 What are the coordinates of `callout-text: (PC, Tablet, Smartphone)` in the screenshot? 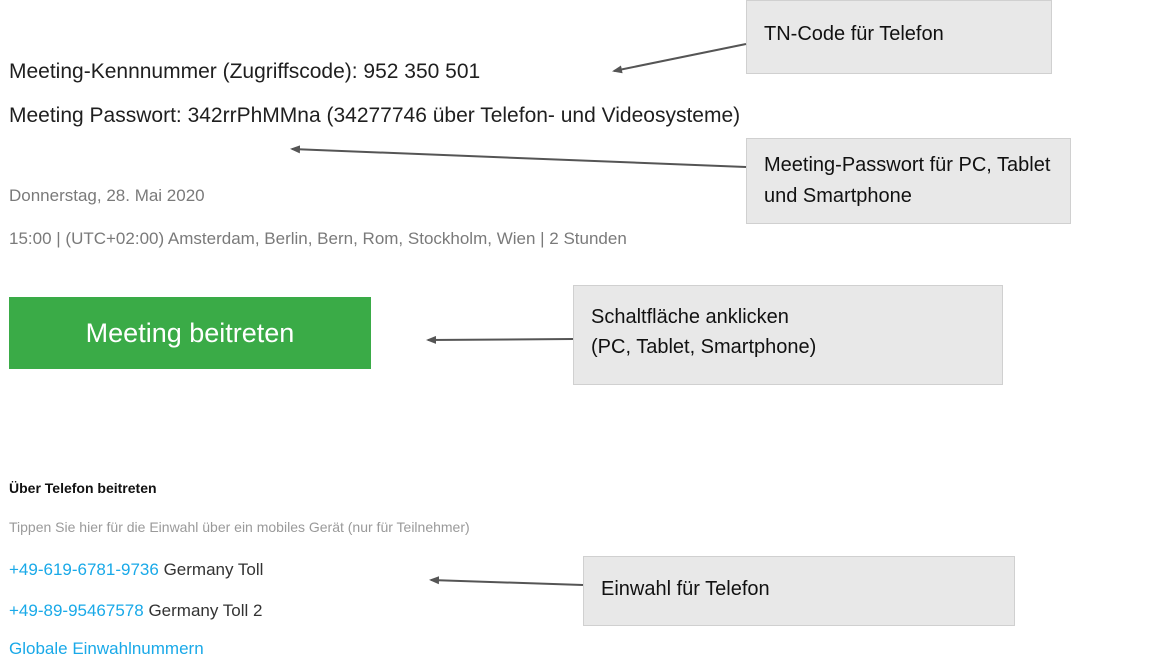 It's located at (704, 347).